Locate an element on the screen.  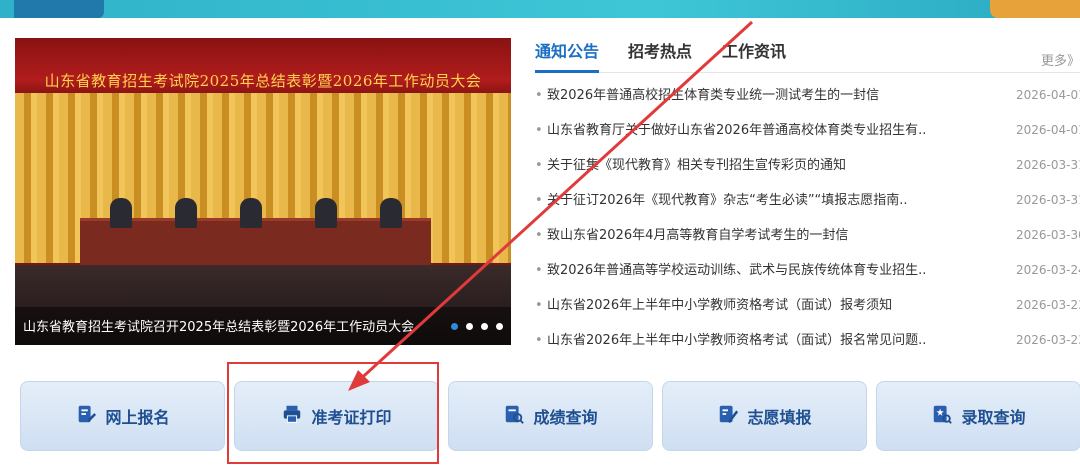
pen-form-icon is located at coordinates (728, 416).